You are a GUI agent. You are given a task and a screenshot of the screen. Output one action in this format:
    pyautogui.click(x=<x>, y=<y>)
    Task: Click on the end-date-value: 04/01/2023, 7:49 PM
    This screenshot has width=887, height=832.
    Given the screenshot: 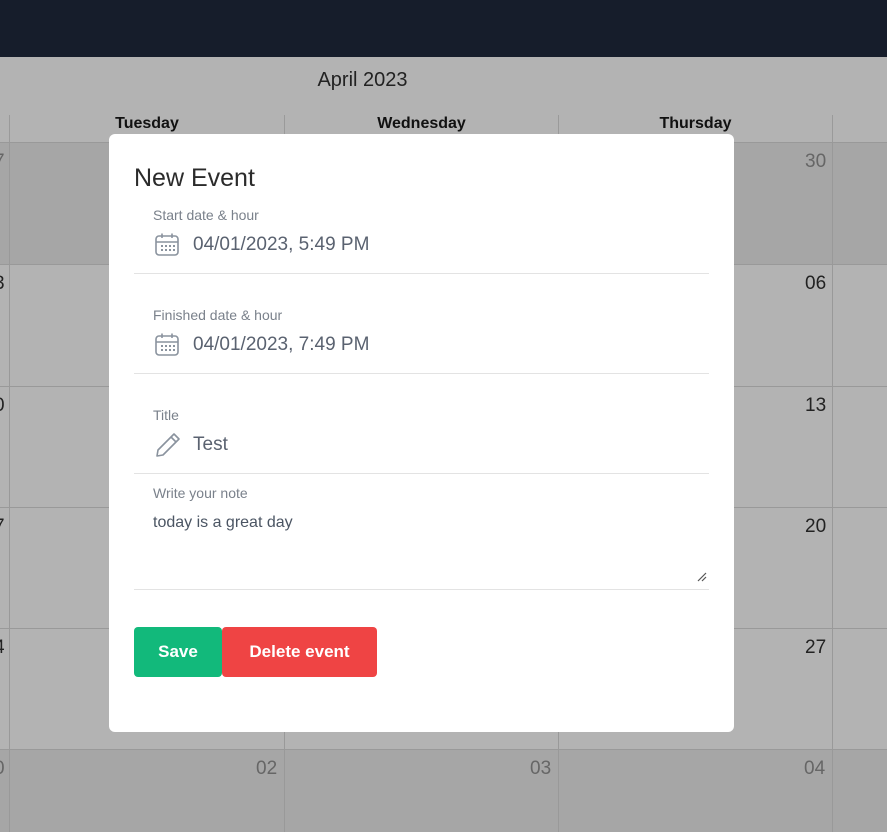 What is the action you would take?
    pyautogui.click(x=281, y=345)
    